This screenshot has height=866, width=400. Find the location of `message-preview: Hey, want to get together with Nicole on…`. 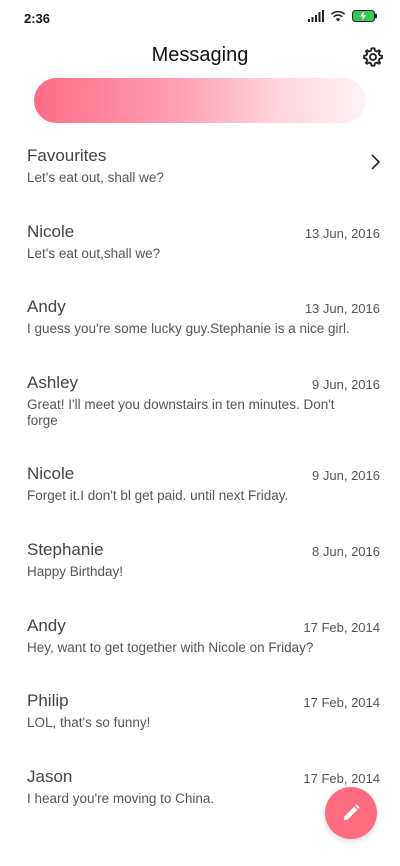

message-preview: Hey, want to get together with Nicole on… is located at coordinates (170, 647).